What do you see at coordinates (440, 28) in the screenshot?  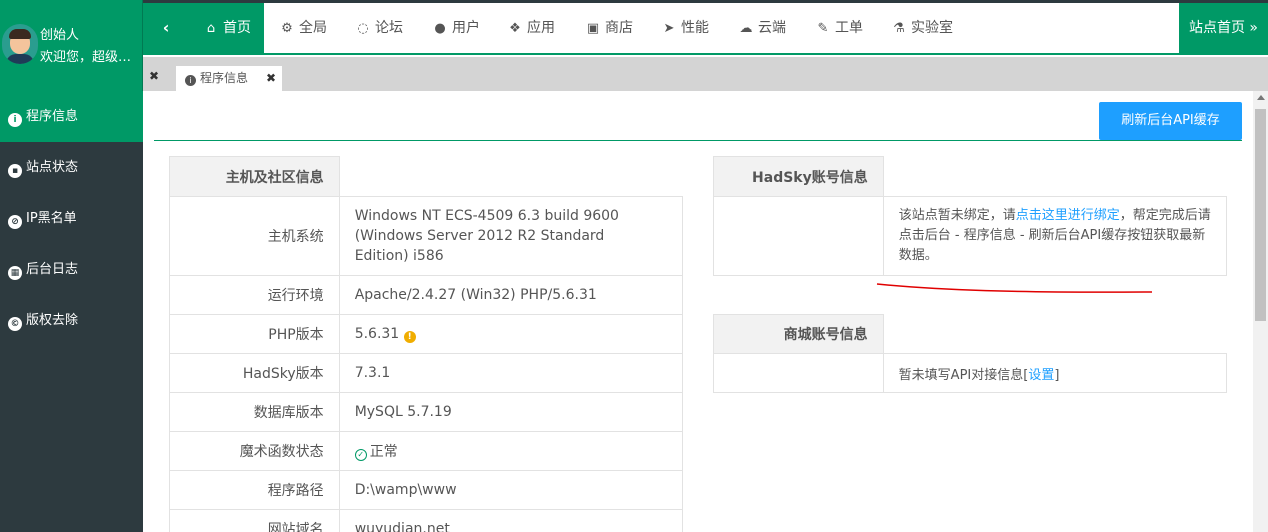 I see `users-icon: ●` at bounding box center [440, 28].